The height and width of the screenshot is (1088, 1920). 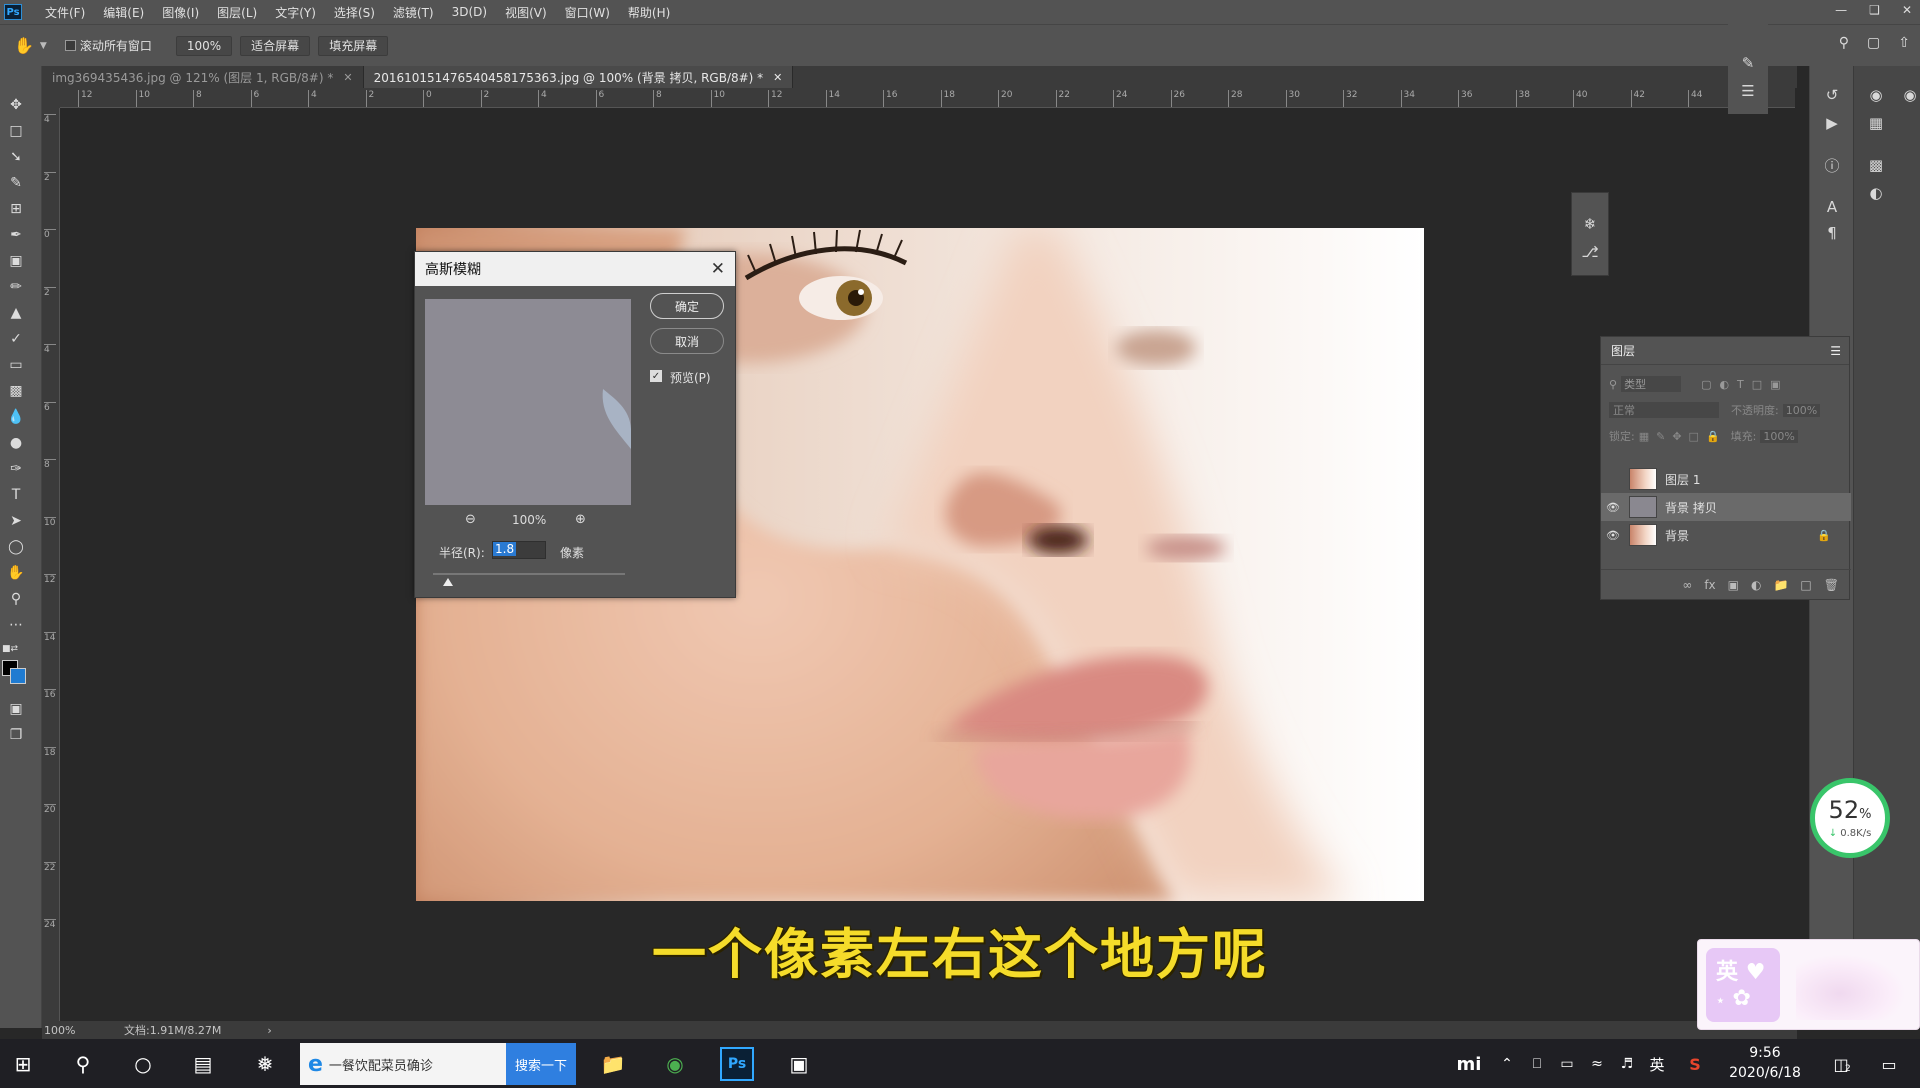 What do you see at coordinates (1567, 1064) in the screenshot?
I see `battery-icon: ▭` at bounding box center [1567, 1064].